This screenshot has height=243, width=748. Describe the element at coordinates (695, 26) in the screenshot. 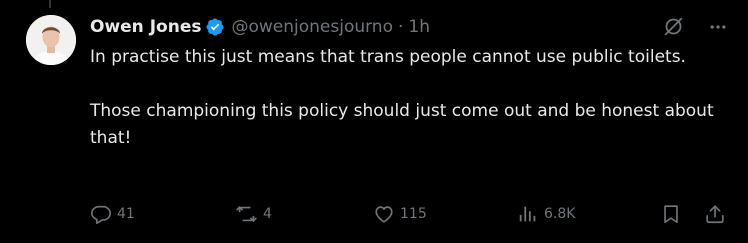

I see `tweet-top-icons` at that location.